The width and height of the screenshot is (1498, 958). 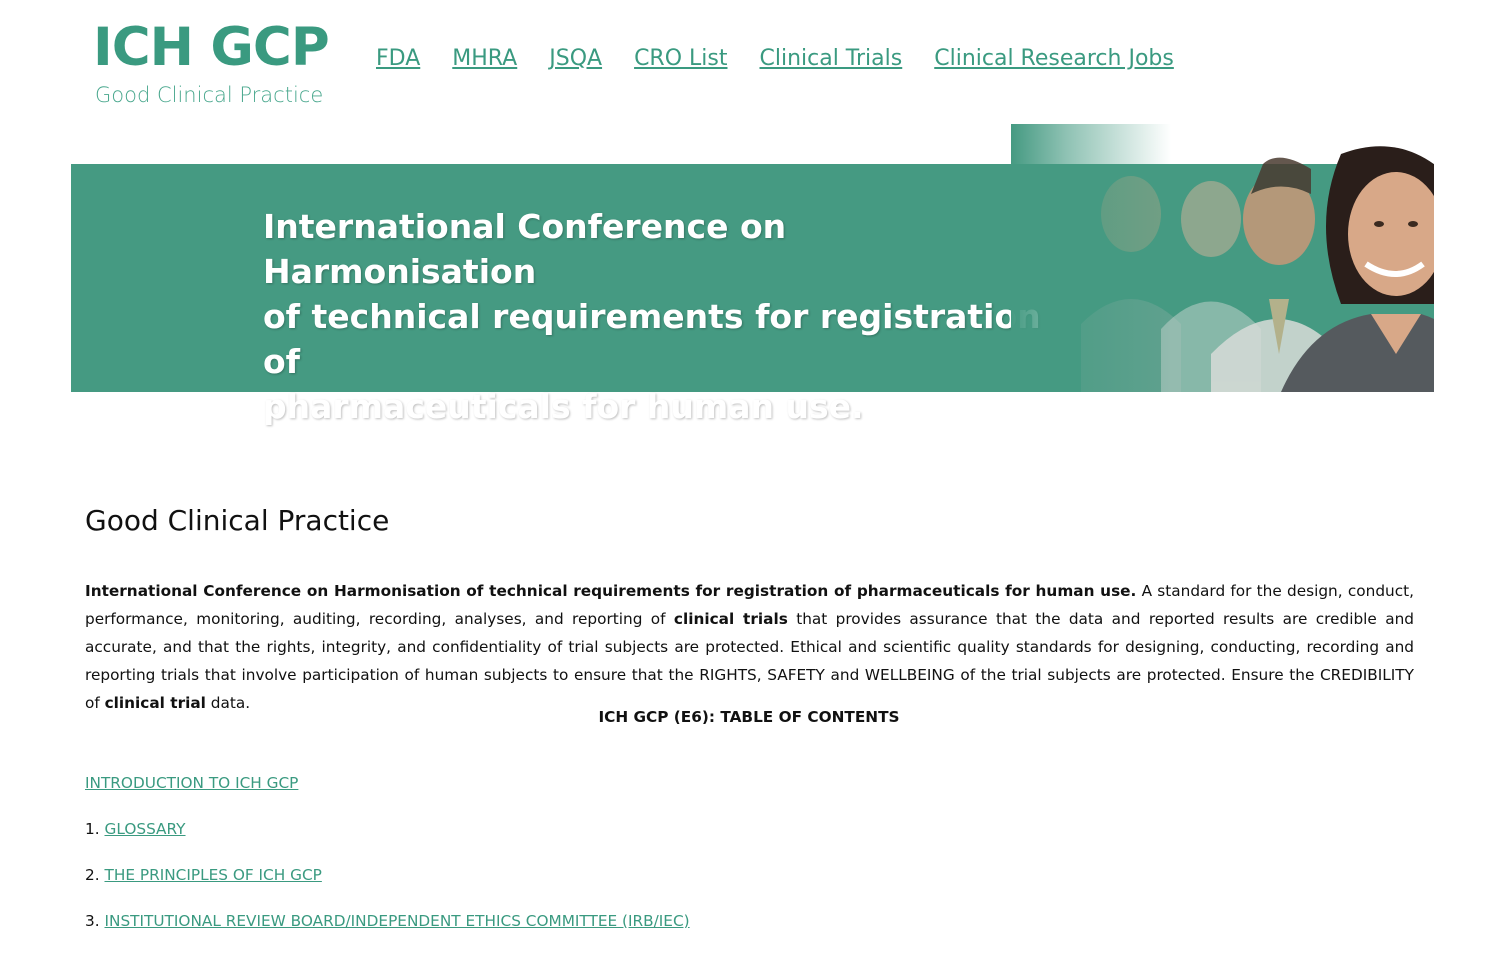 I want to click on toc-number: 1., so click(x=92, y=829).